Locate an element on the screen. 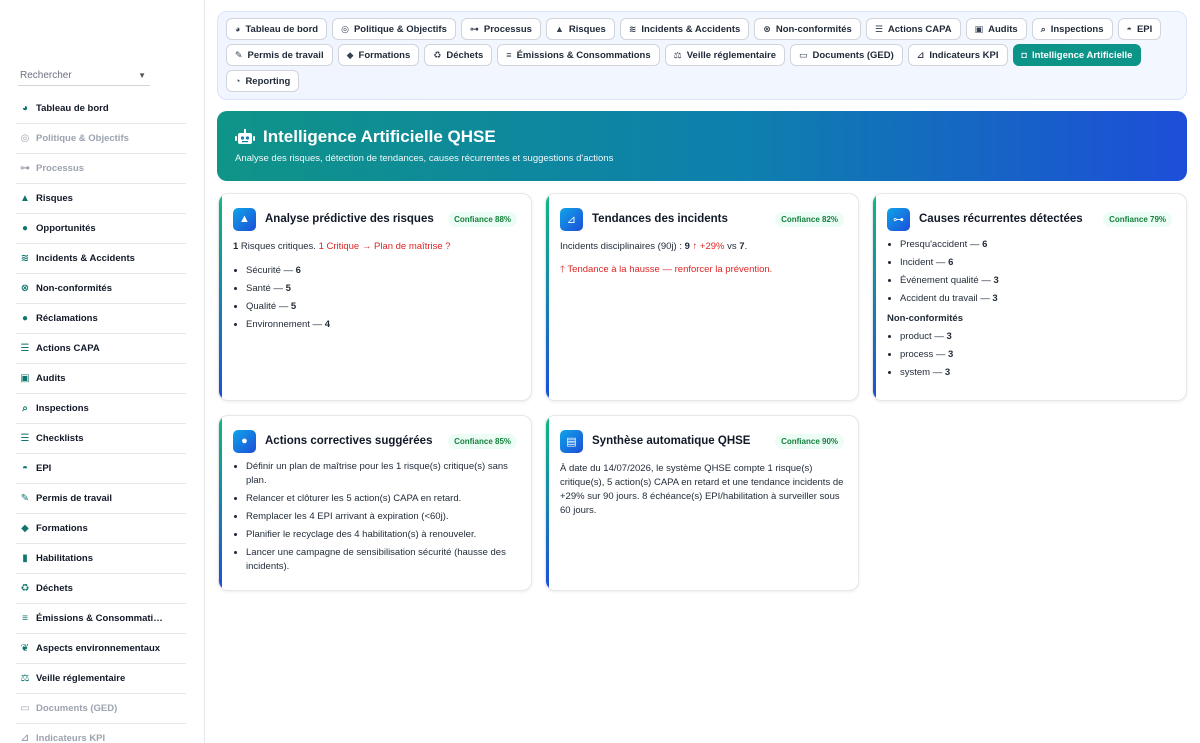  sidebar-item: ◓ EPI is located at coordinates (101, 469).